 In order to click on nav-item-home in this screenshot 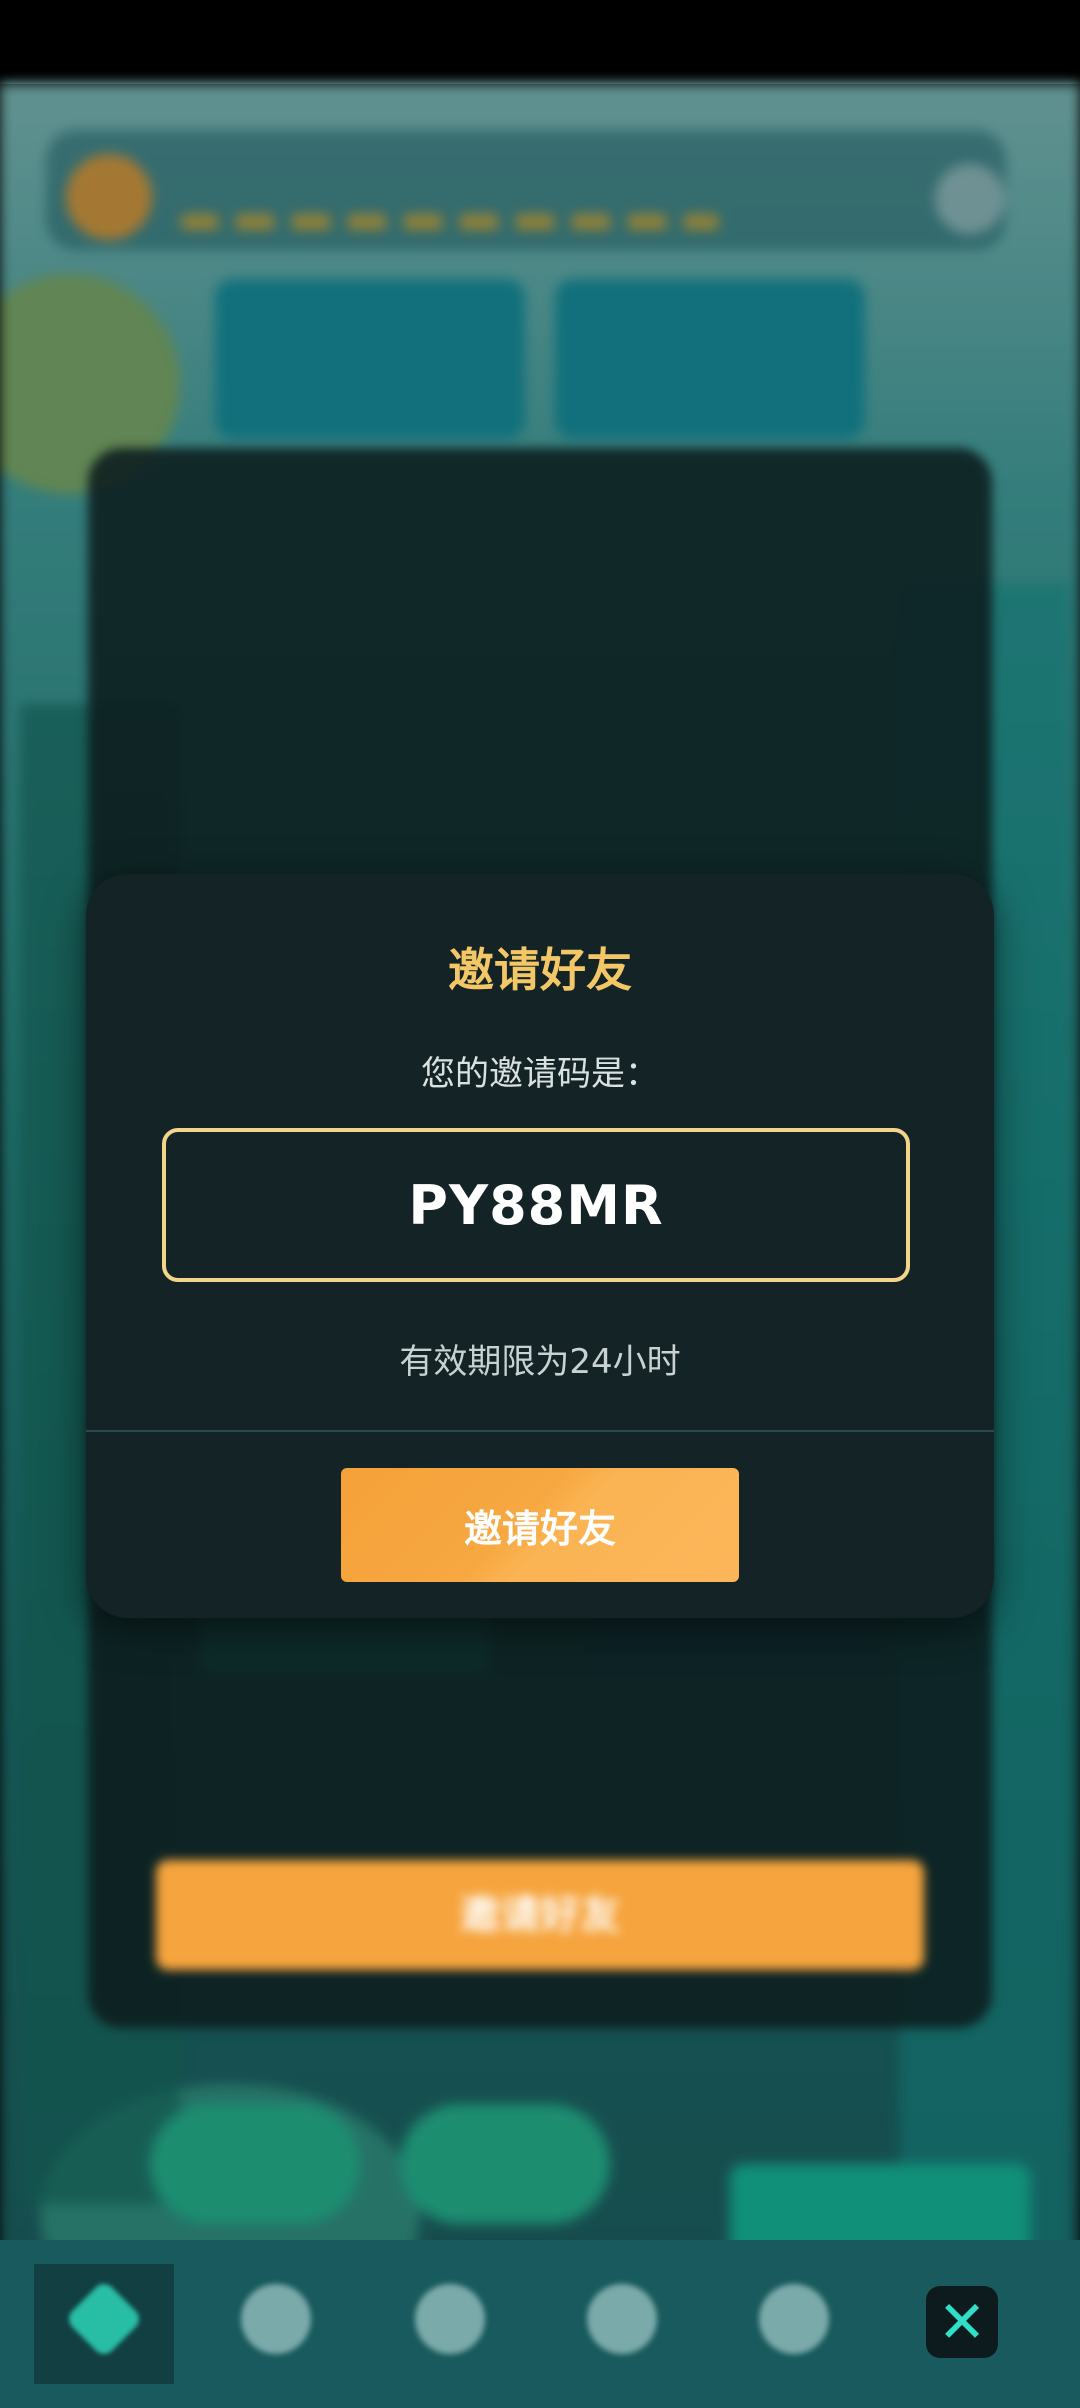, I will do `click(104, 2324)`.